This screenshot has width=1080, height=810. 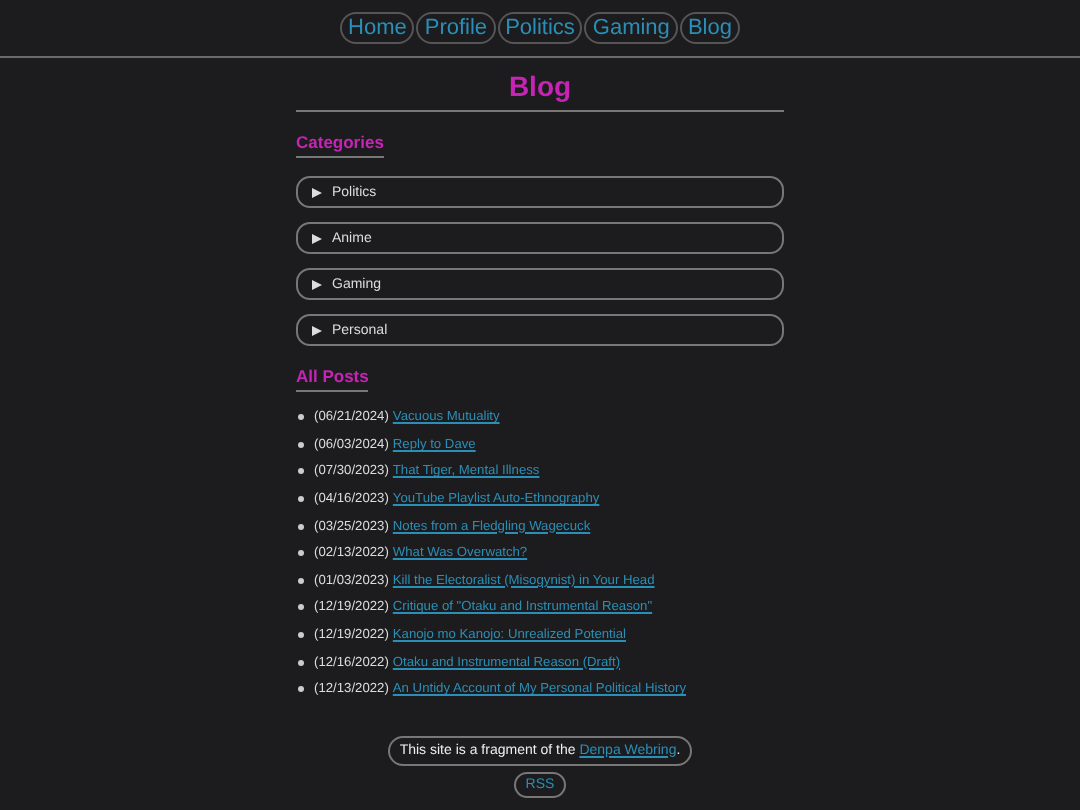 What do you see at coordinates (631, 28) in the screenshot?
I see `nav-link: Gaming` at bounding box center [631, 28].